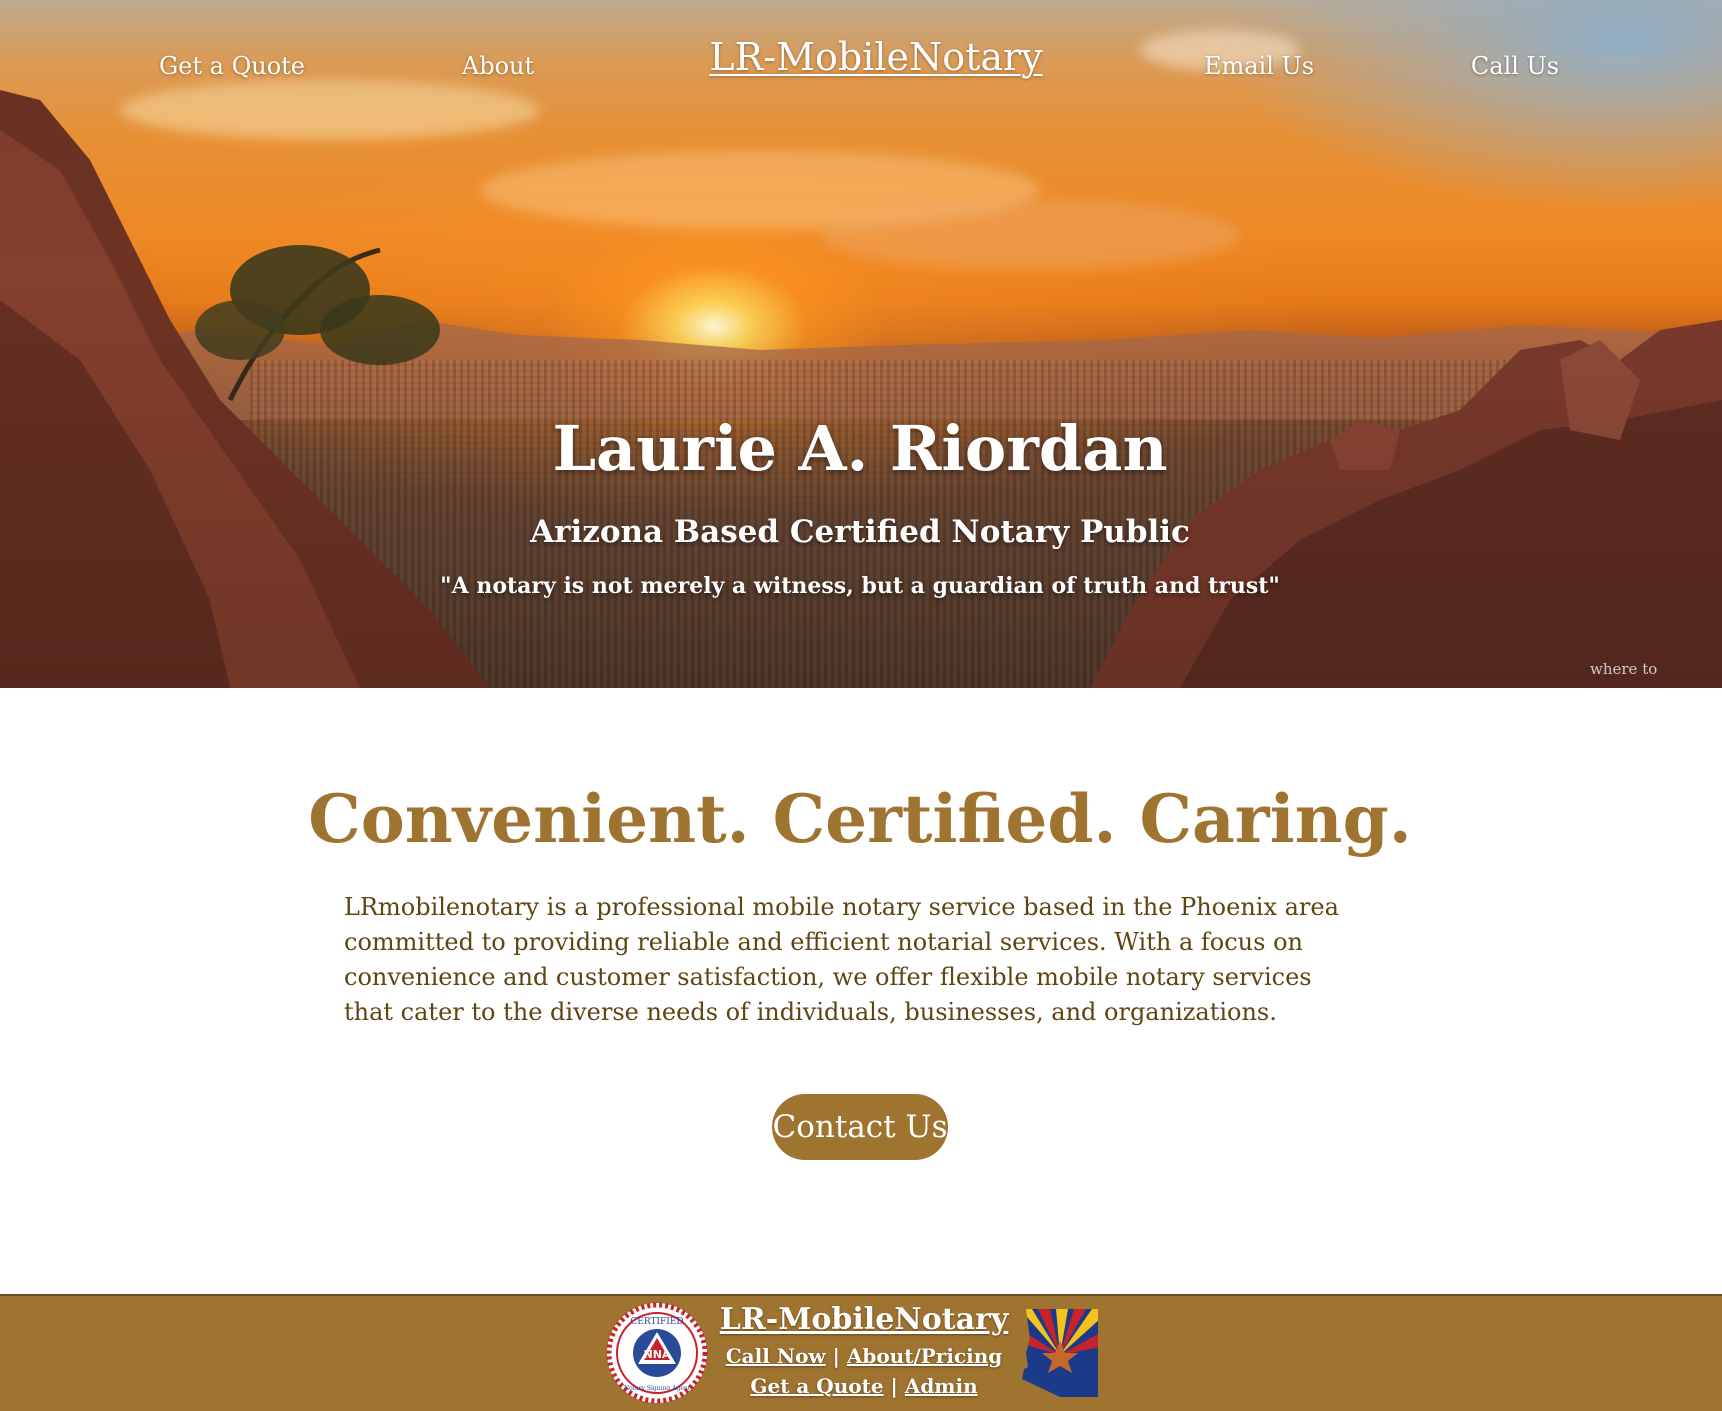  What do you see at coordinates (860, 448) in the screenshot?
I see `hero-title: Laurie A. Riordan` at bounding box center [860, 448].